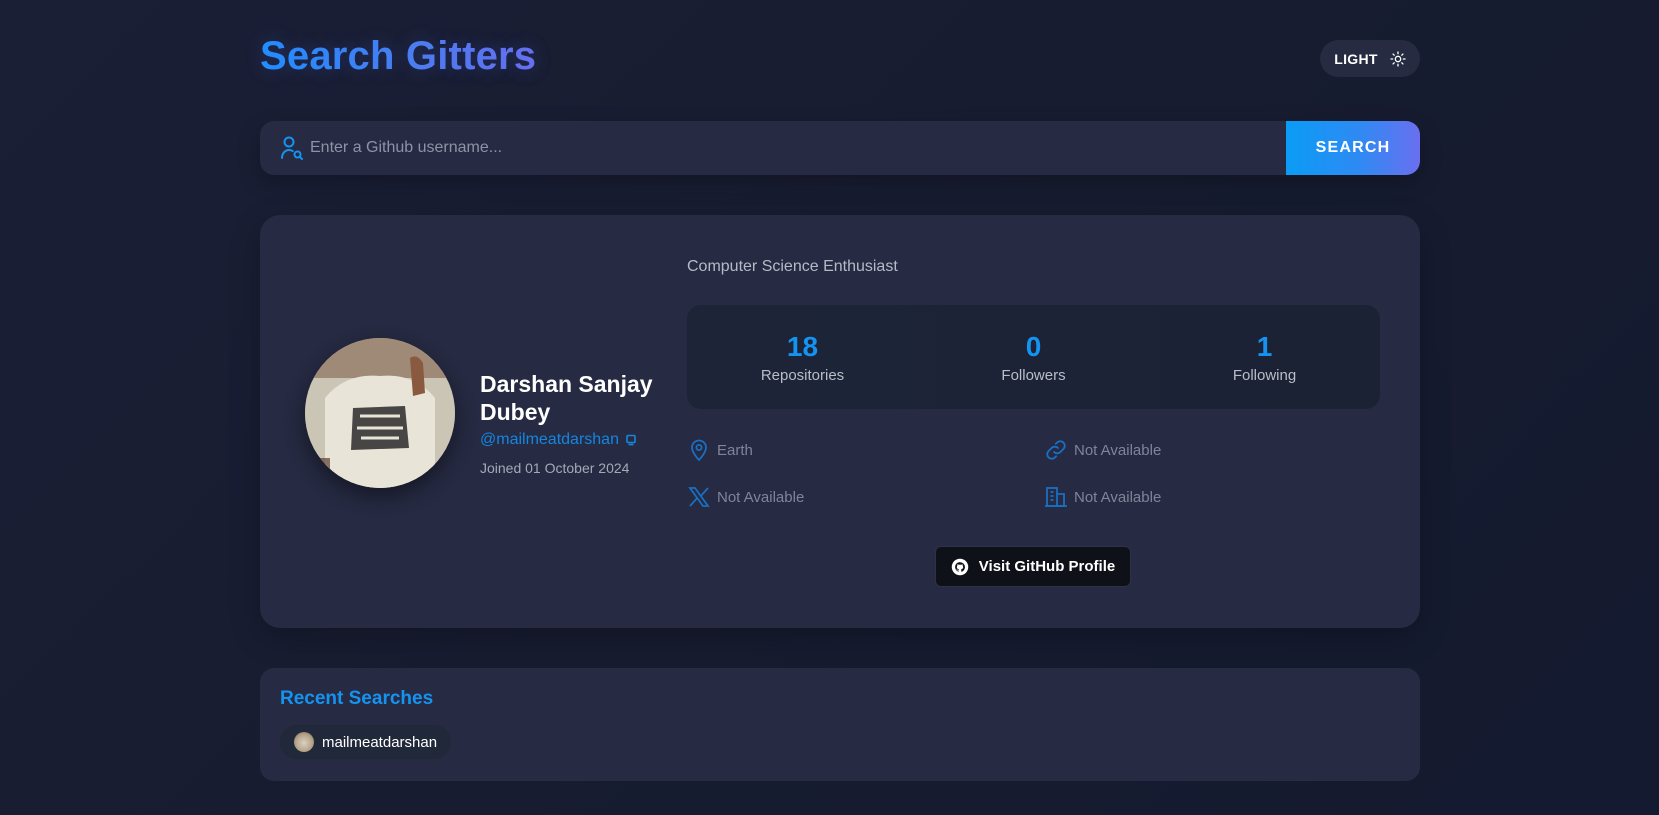  Describe the element at coordinates (1056, 450) in the screenshot. I see `link-icon` at that location.